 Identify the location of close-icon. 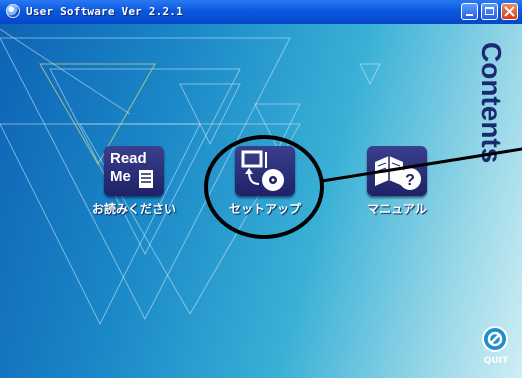
(509, 11).